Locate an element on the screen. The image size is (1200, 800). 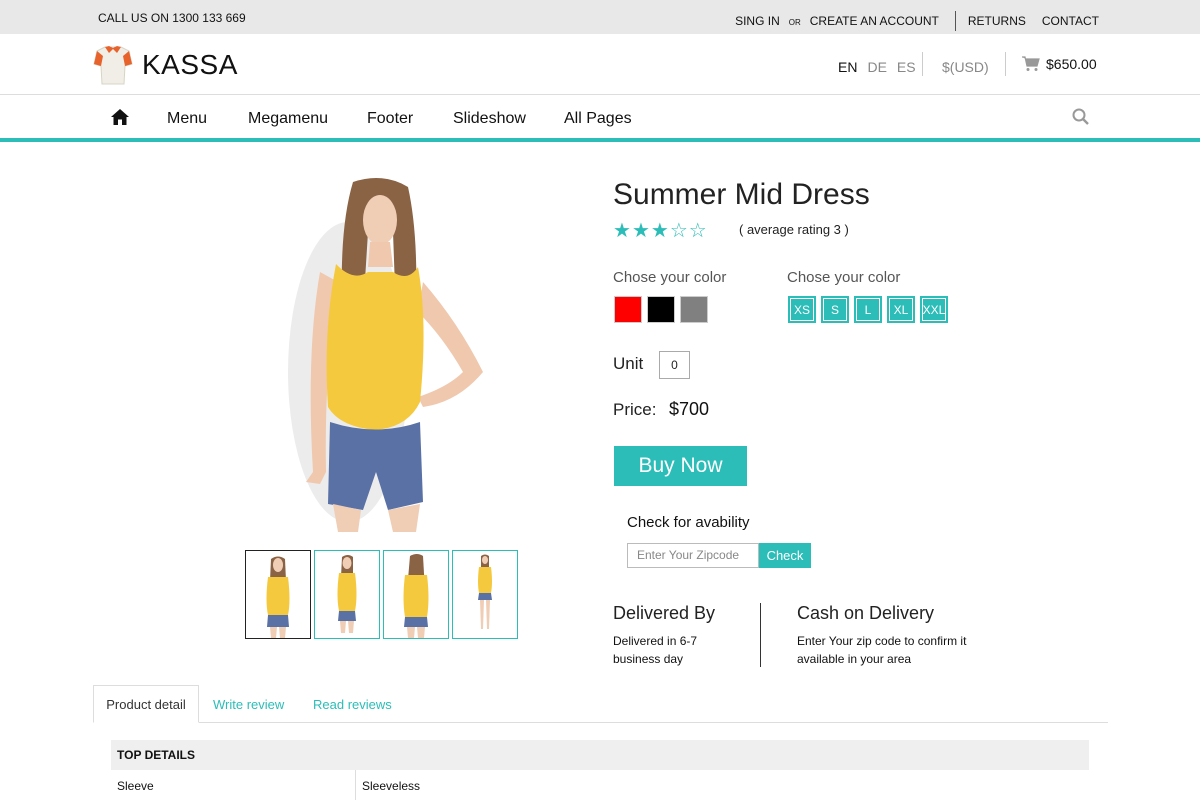
column-divider is located at coordinates (355, 785).